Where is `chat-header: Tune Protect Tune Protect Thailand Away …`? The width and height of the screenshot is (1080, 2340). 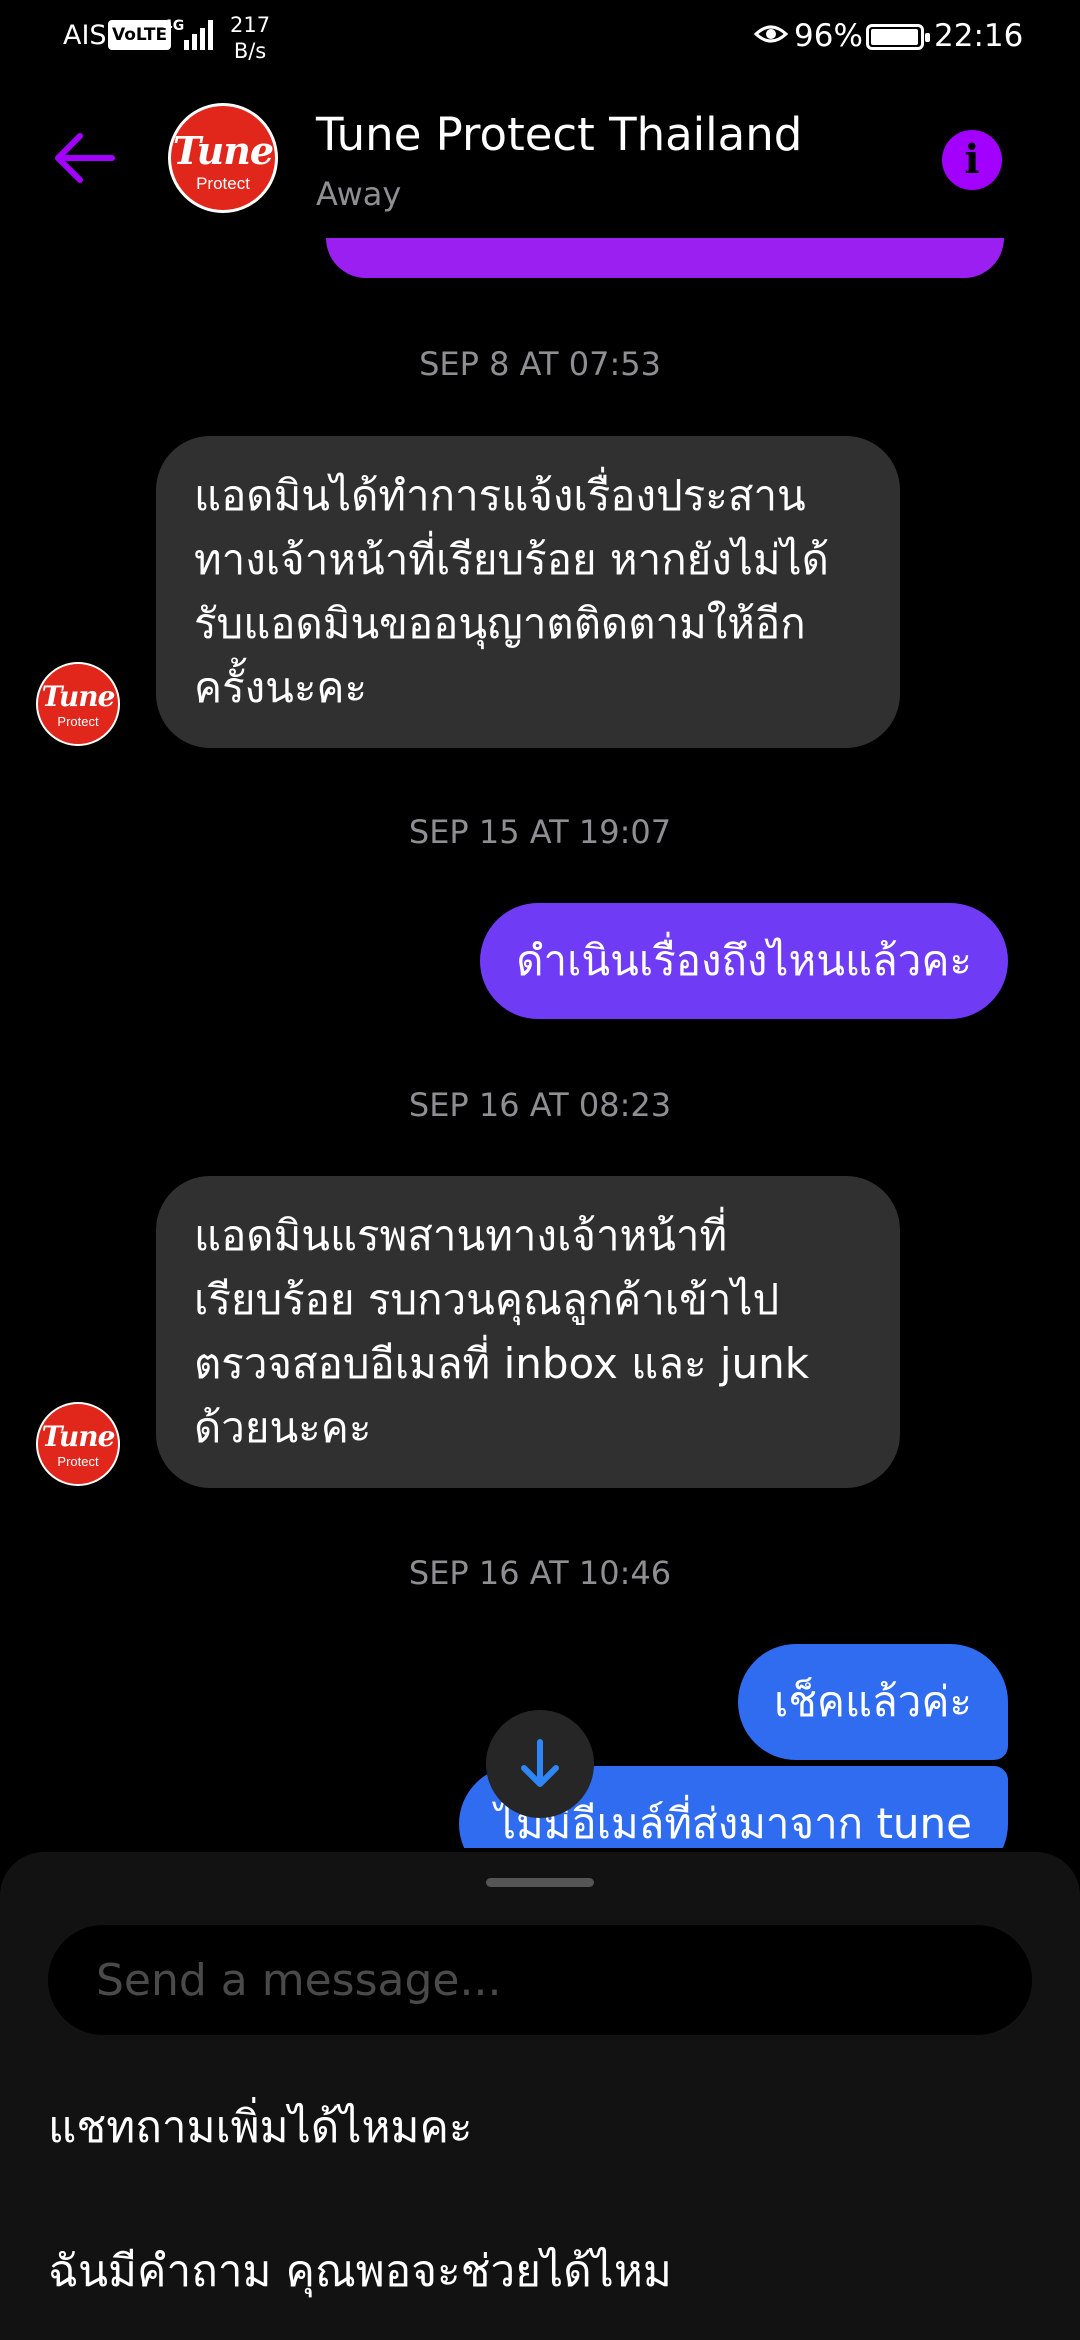 chat-header: Tune Protect Tune Protect Thailand Away … is located at coordinates (540, 158).